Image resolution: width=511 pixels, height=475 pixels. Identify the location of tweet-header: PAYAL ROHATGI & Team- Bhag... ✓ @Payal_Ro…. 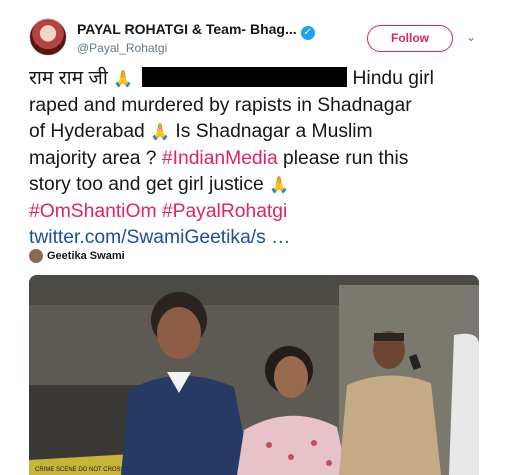
(255, 30).